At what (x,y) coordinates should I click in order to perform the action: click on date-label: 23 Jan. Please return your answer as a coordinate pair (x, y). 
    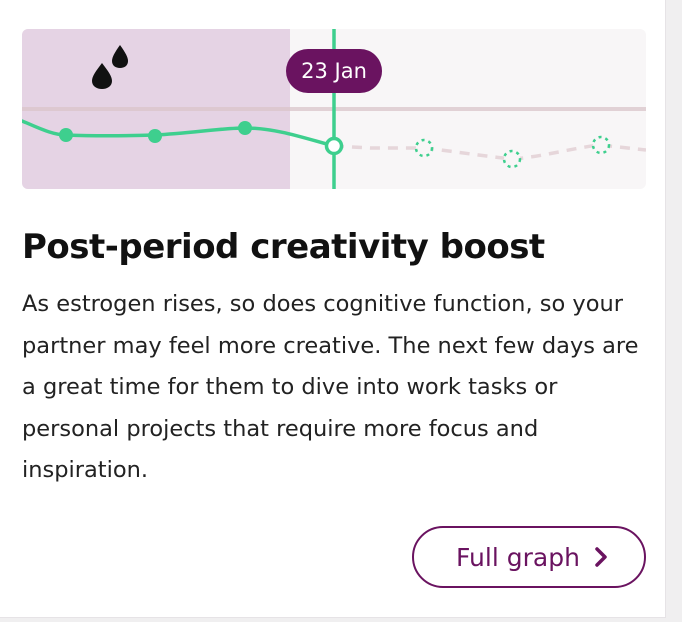
    Looking at the image, I should click on (334, 71).